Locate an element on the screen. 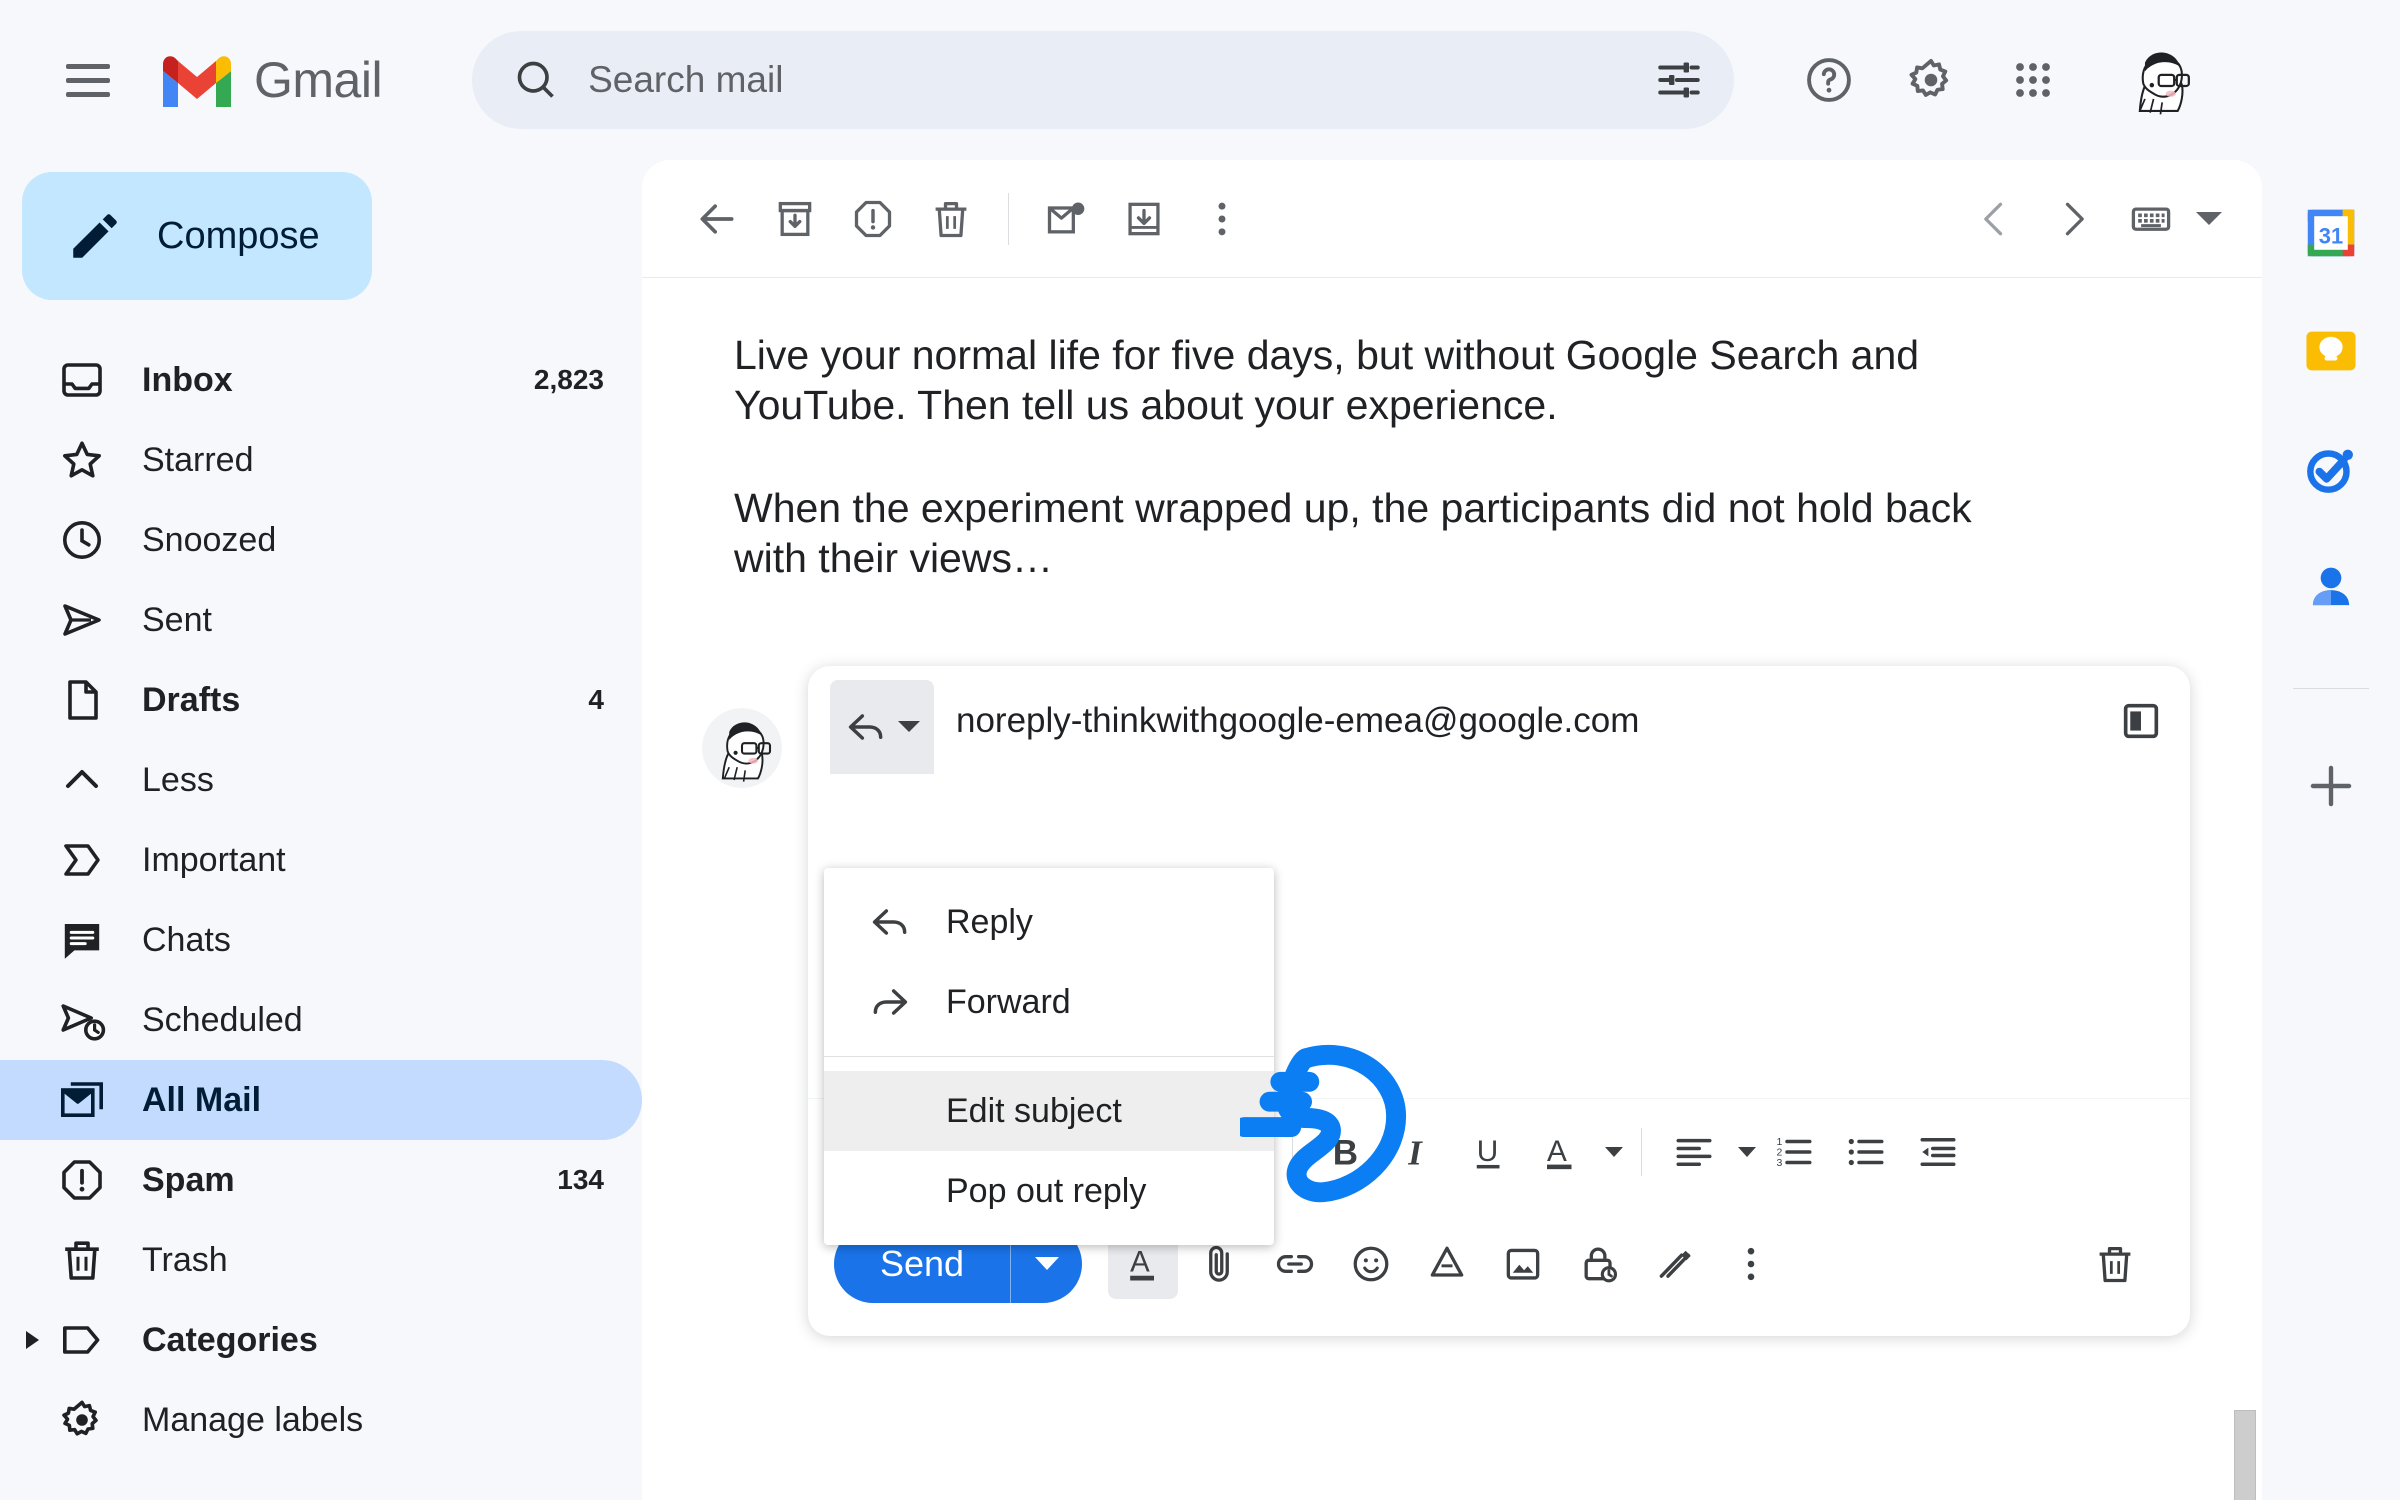 The width and height of the screenshot is (2400, 1500). confidential-mode-icon is located at coordinates (1599, 1264).